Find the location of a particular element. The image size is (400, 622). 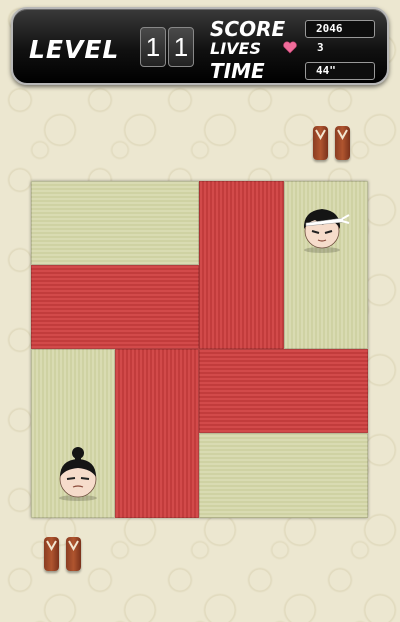

level-digit-1: 1 is located at coordinates (153, 47).